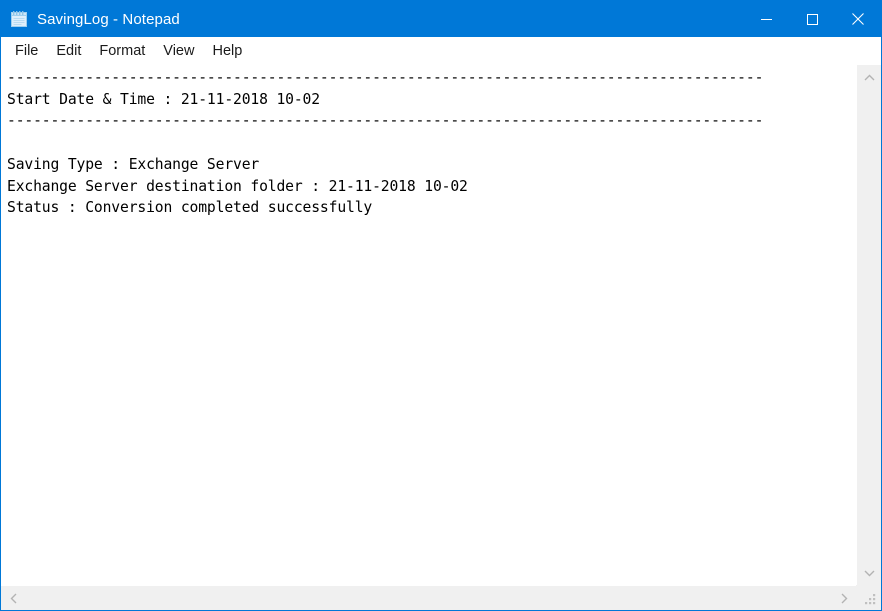 This screenshot has width=882, height=611. I want to click on maximize-button, so click(812, 19).